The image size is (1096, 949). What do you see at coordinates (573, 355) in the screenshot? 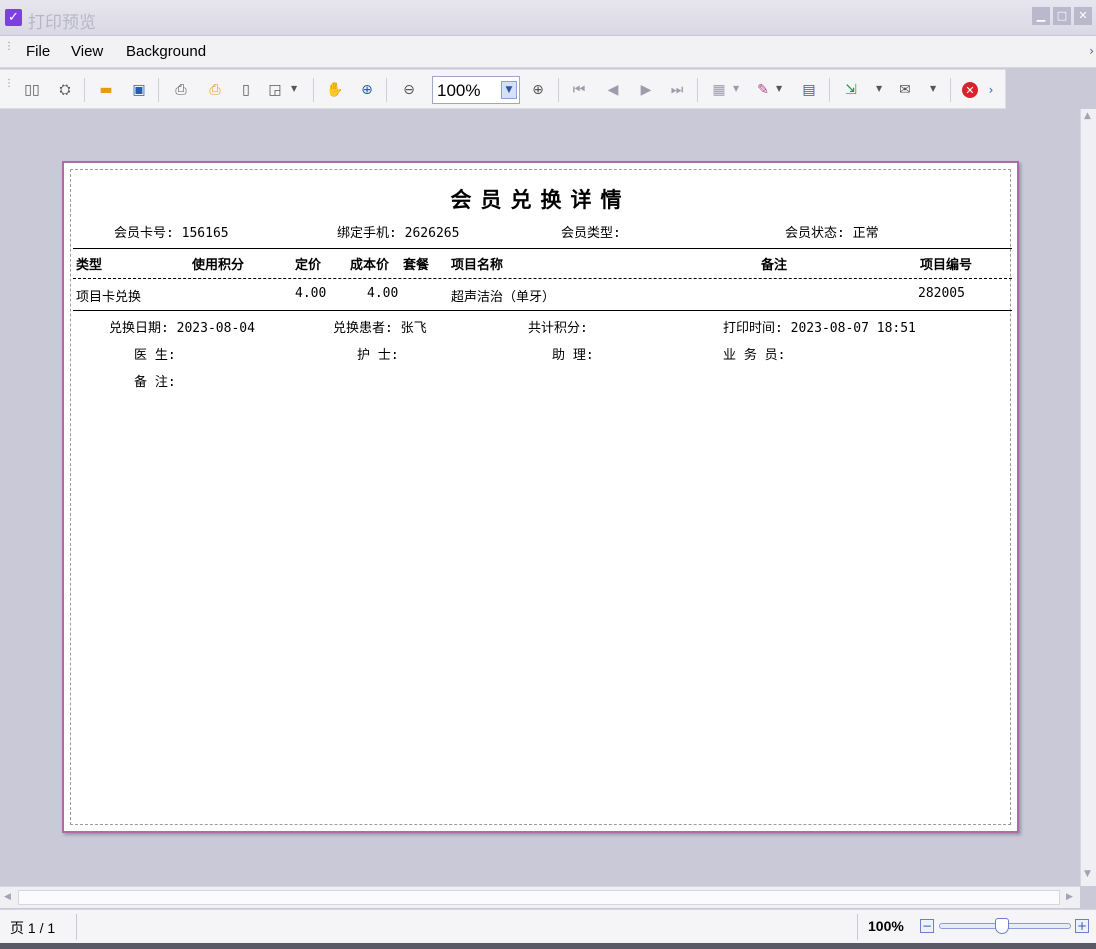
I see `assistant-field: 助 理:` at bounding box center [573, 355].